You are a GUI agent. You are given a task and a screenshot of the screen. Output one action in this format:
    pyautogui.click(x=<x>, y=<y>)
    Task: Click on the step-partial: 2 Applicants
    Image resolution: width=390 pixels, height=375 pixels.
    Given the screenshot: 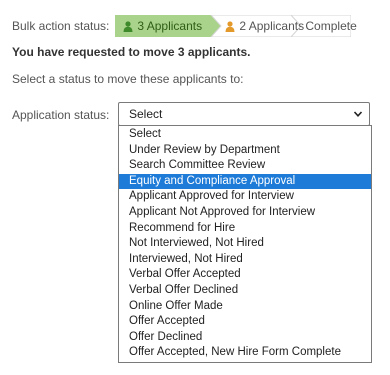 What is the action you would take?
    pyautogui.click(x=264, y=26)
    